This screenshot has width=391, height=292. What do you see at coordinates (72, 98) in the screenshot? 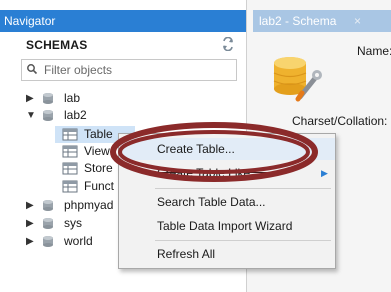
I see `tree-item-label: lab` at bounding box center [72, 98].